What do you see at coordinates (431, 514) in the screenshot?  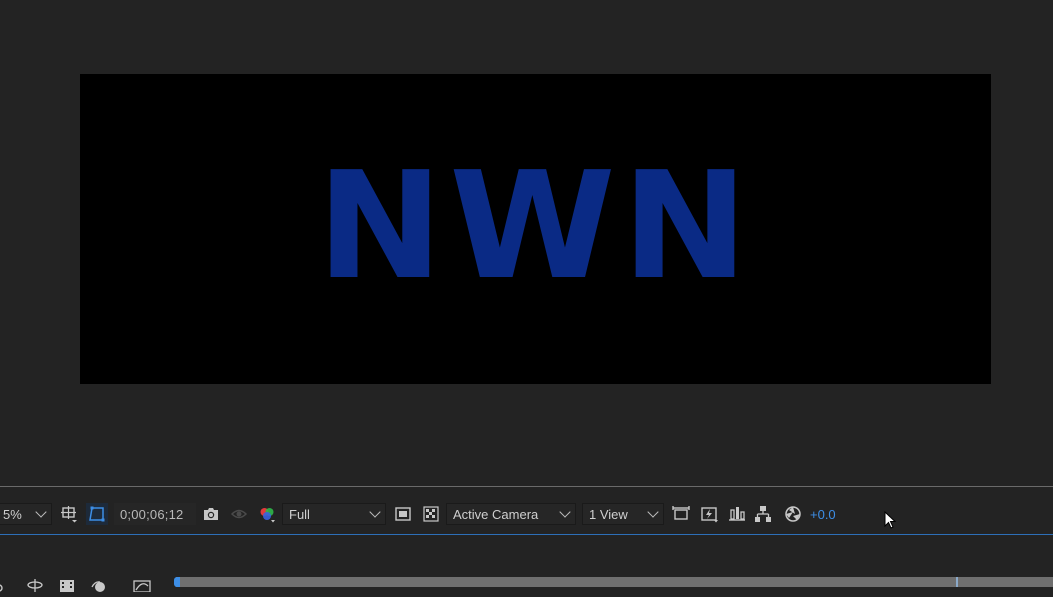 I see `transparency-grid-icon` at bounding box center [431, 514].